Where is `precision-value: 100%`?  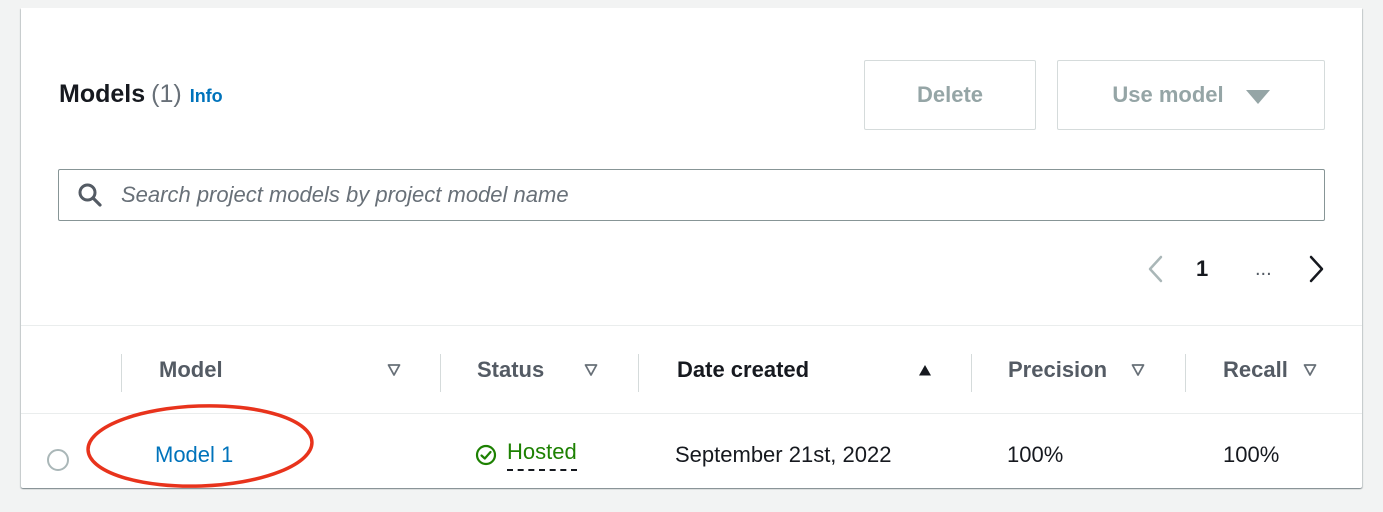 precision-value: 100% is located at coordinates (1035, 454).